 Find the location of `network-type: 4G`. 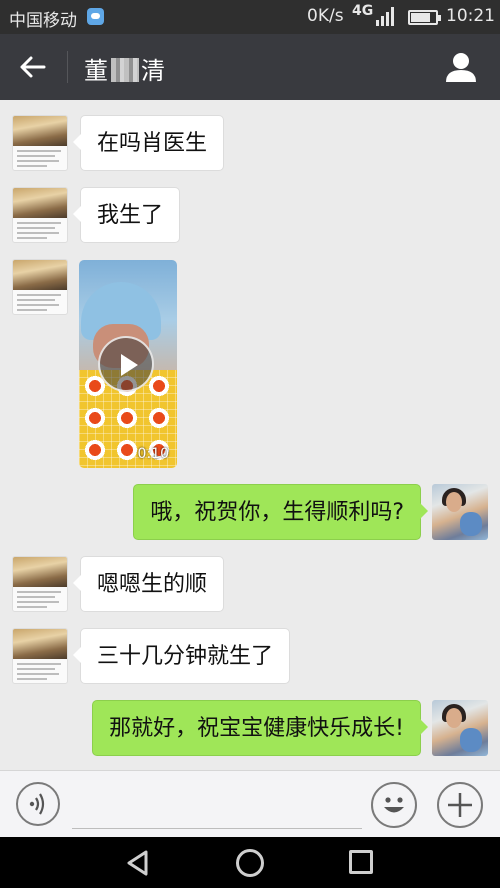

network-type: 4G is located at coordinates (363, 11).